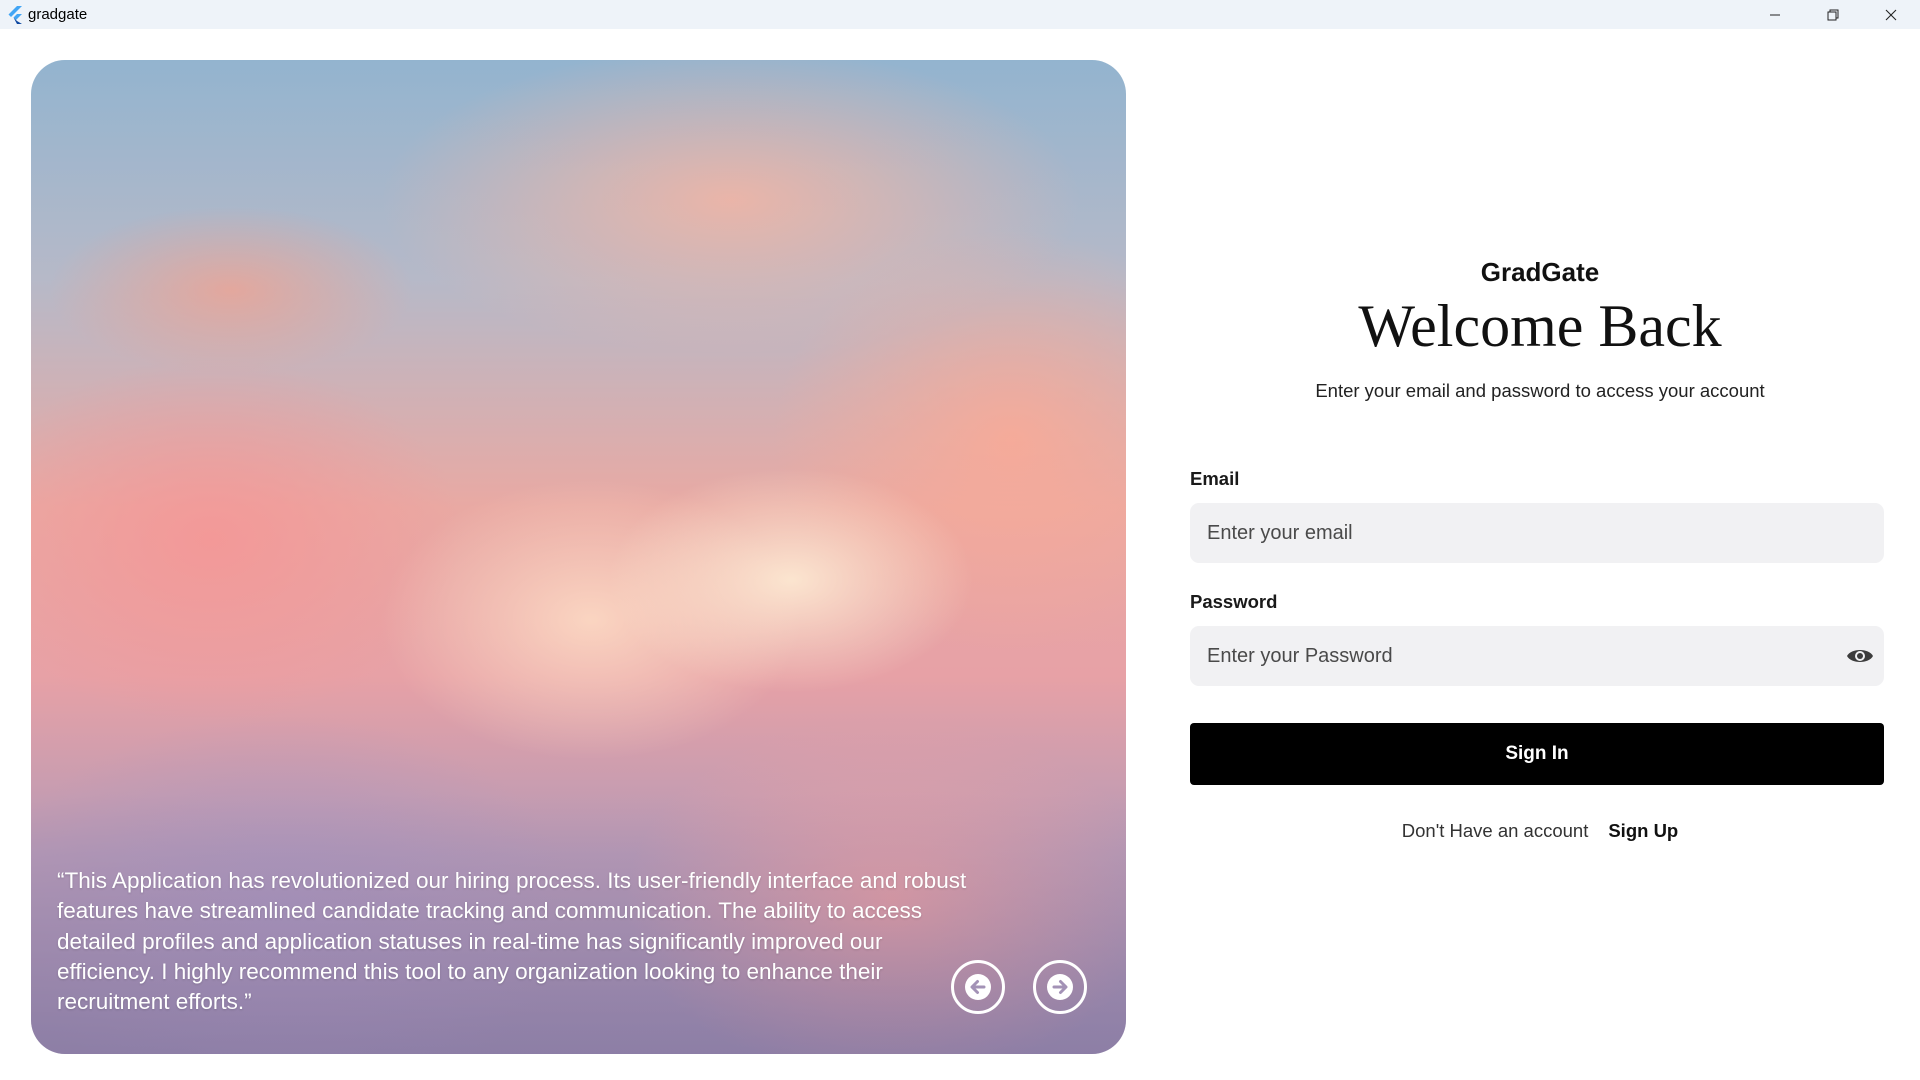  What do you see at coordinates (1537, 754) in the screenshot?
I see `sign-in-button: Sign In` at bounding box center [1537, 754].